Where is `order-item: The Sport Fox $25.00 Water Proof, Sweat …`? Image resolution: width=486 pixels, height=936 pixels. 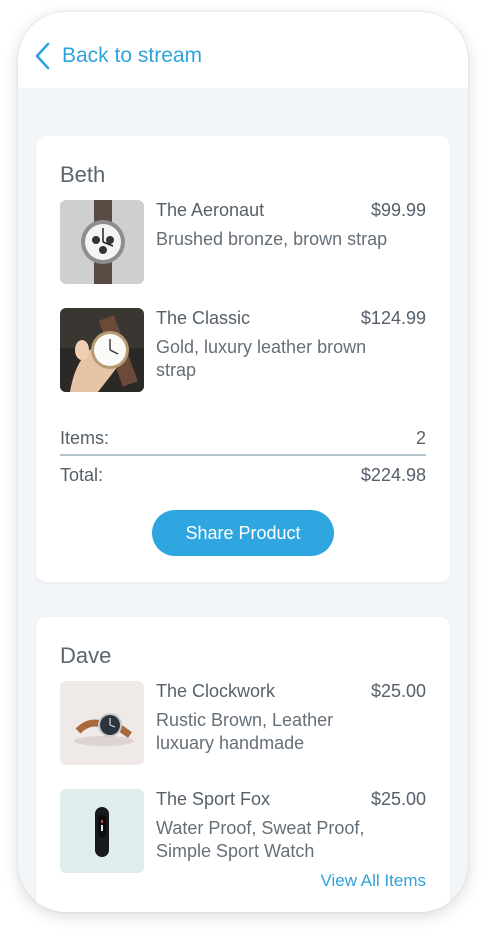 order-item: The Sport Fox $25.00 Water Proof, Sweat … is located at coordinates (243, 831).